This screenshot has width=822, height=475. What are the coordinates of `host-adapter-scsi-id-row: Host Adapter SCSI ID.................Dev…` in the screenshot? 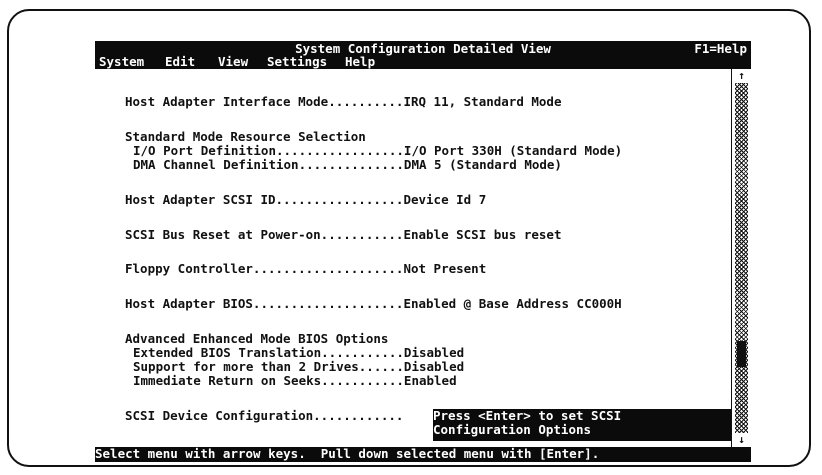 It's located at (305, 200).